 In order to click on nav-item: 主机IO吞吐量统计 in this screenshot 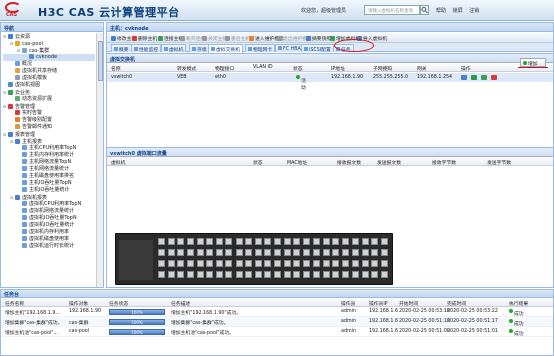, I will do `click(49, 190)`.